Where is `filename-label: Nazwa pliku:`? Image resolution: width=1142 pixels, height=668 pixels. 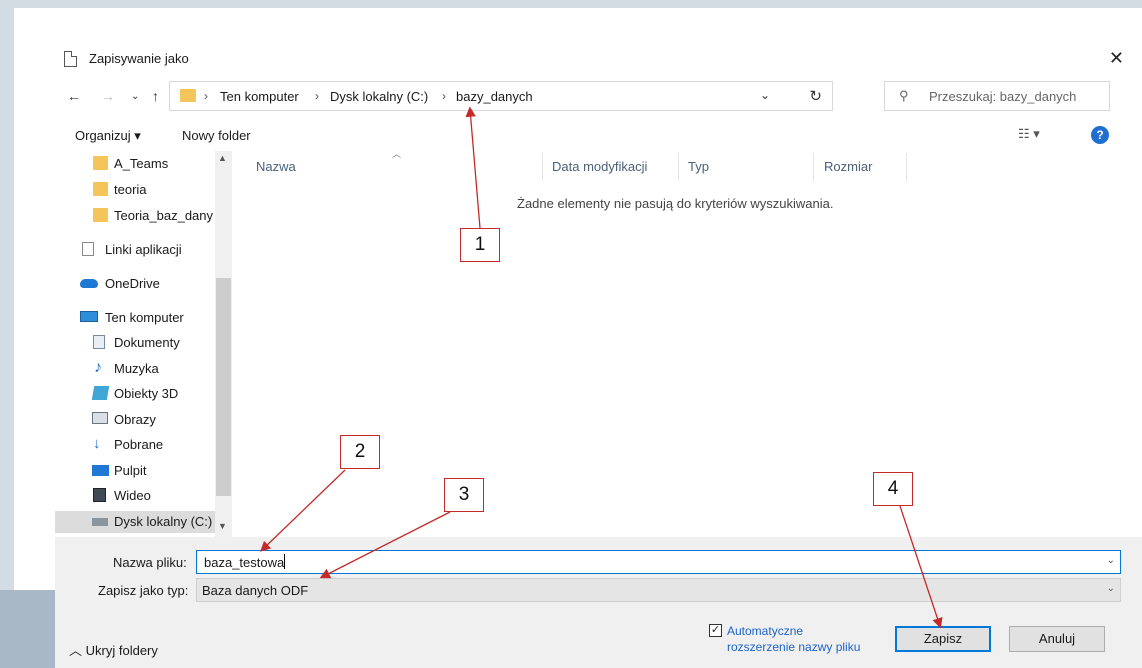 filename-label: Nazwa pliku: is located at coordinates (150, 562).